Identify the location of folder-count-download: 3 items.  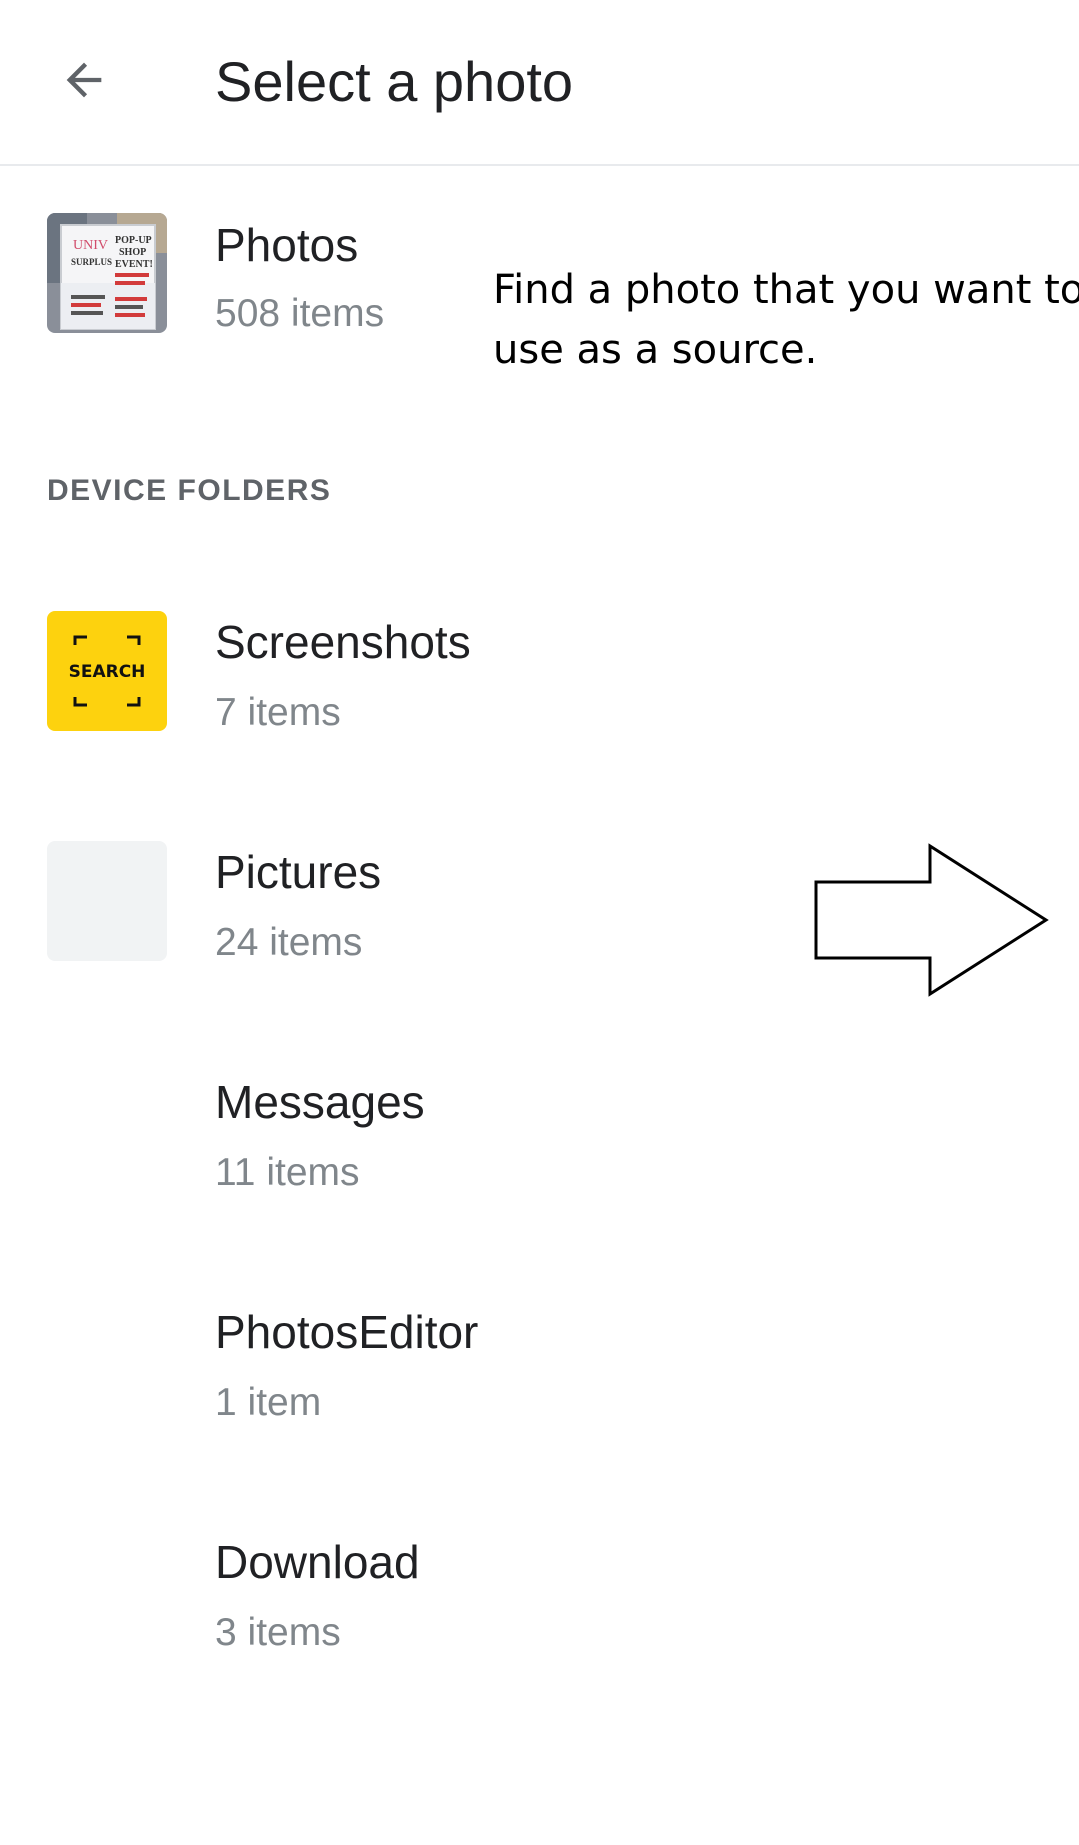
(278, 1632).